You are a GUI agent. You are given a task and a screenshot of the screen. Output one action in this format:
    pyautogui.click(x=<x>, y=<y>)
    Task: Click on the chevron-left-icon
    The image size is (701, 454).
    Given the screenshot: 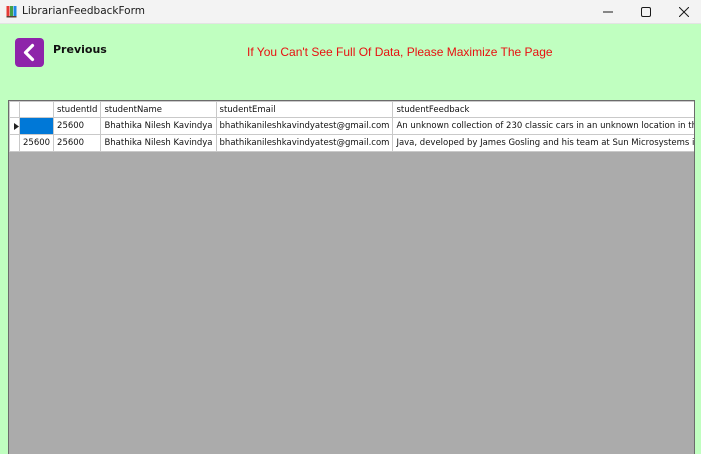 What is the action you would take?
    pyautogui.click(x=29, y=52)
    